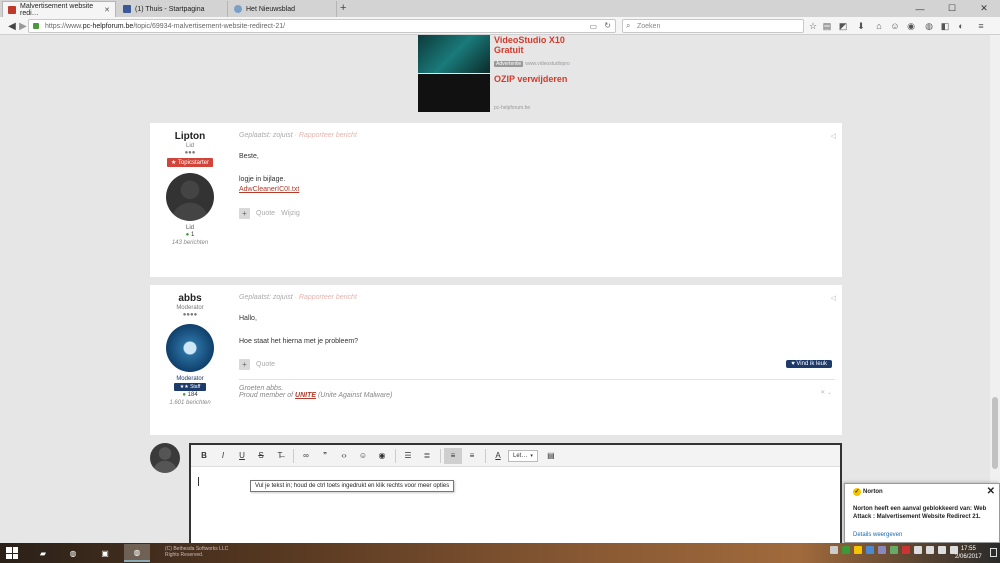  What do you see at coordinates (105, 553) in the screenshot?
I see `app-taskbar-icon: ▣` at bounding box center [105, 553].